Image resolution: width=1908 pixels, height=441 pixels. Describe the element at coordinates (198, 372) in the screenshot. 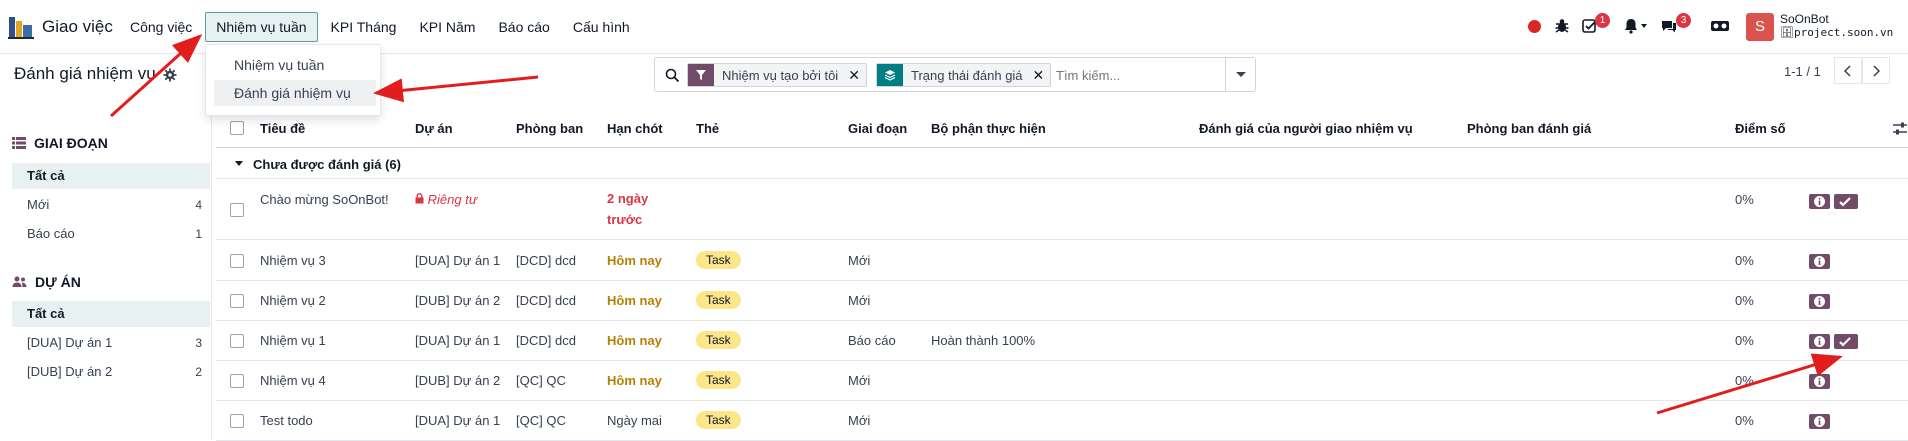

I see `project-count: 2` at that location.